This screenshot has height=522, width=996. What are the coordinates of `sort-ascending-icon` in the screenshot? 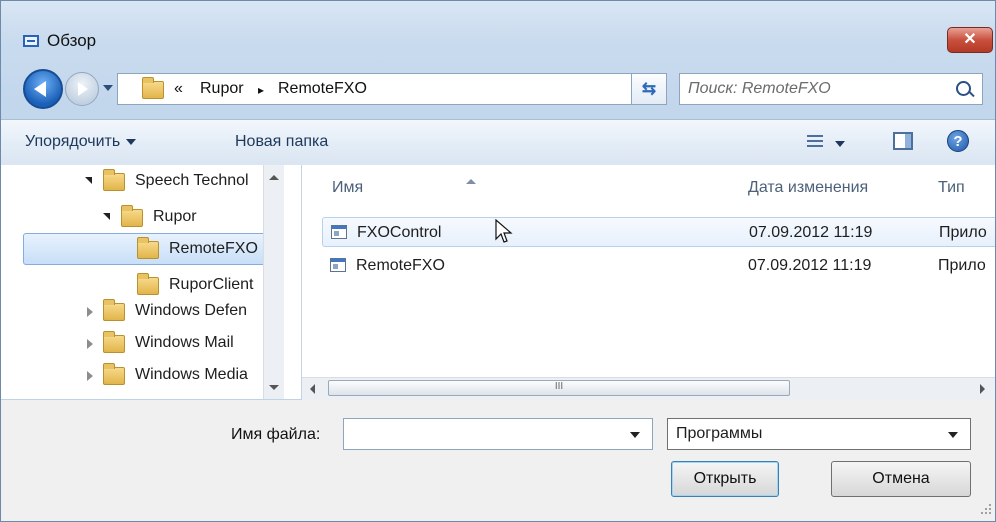 It's located at (471, 181).